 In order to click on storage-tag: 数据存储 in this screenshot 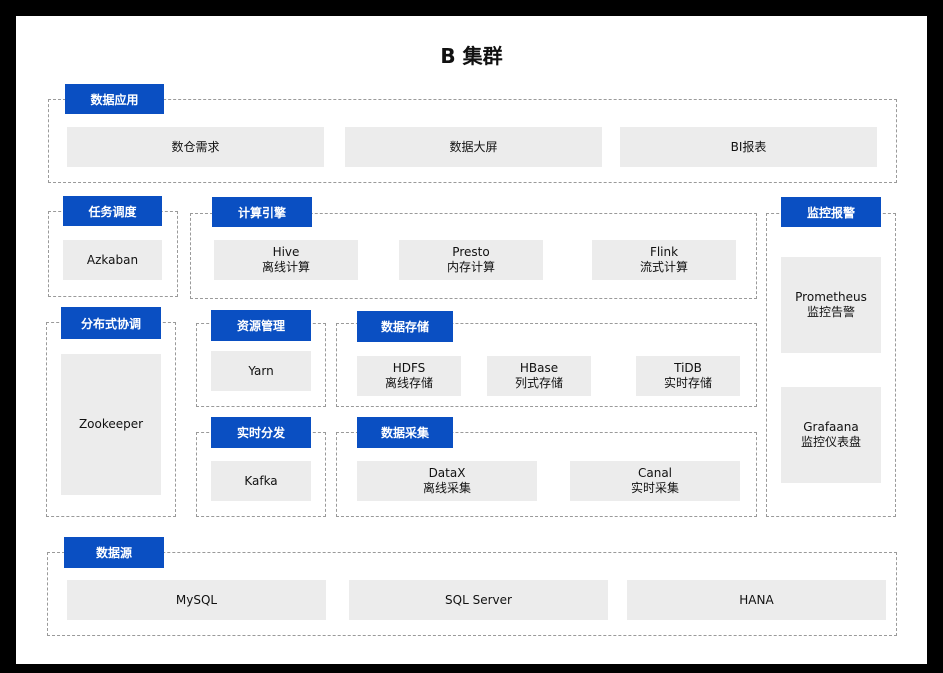, I will do `click(405, 326)`.